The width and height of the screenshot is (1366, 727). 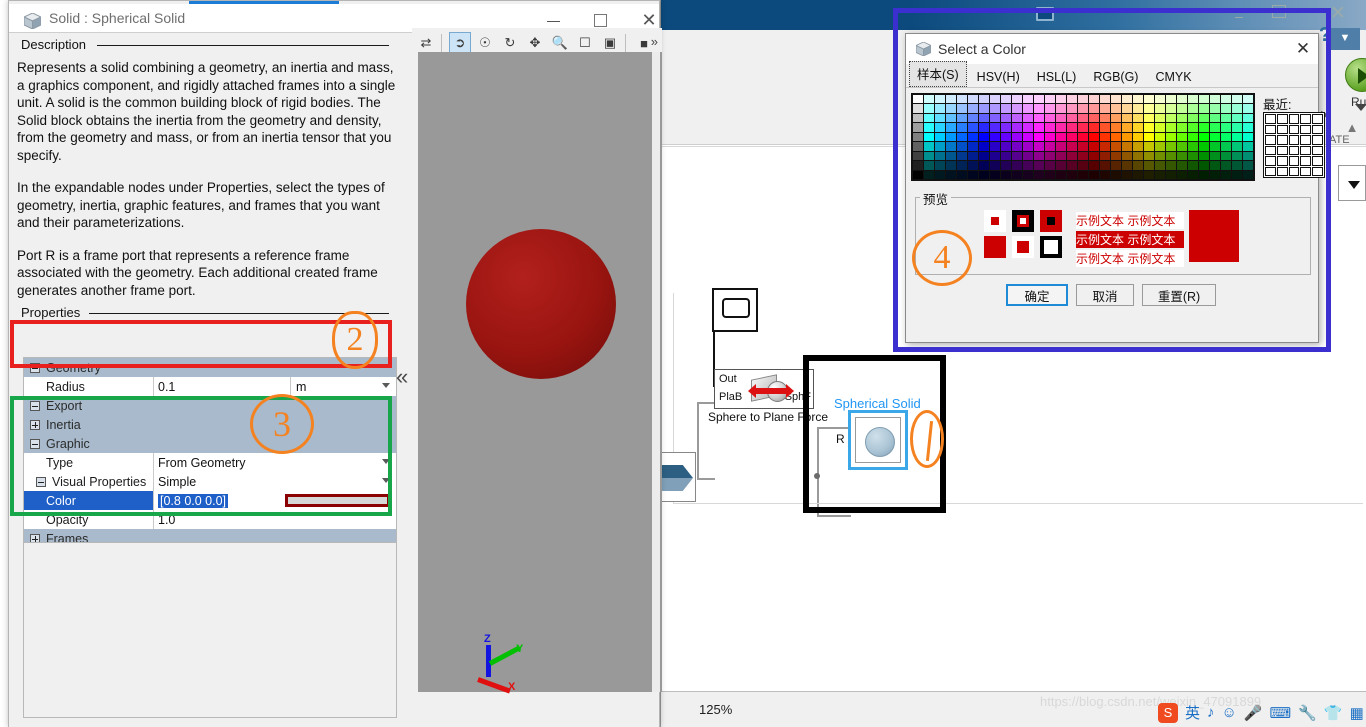 What do you see at coordinates (735, 310) in the screenshot?
I see `scope-block` at bounding box center [735, 310].